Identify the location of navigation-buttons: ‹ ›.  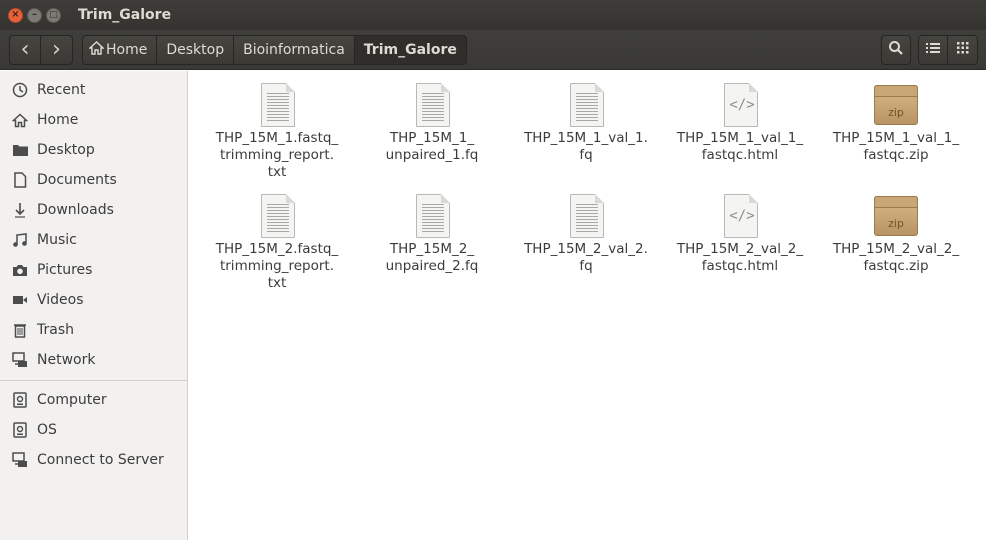
(41, 49).